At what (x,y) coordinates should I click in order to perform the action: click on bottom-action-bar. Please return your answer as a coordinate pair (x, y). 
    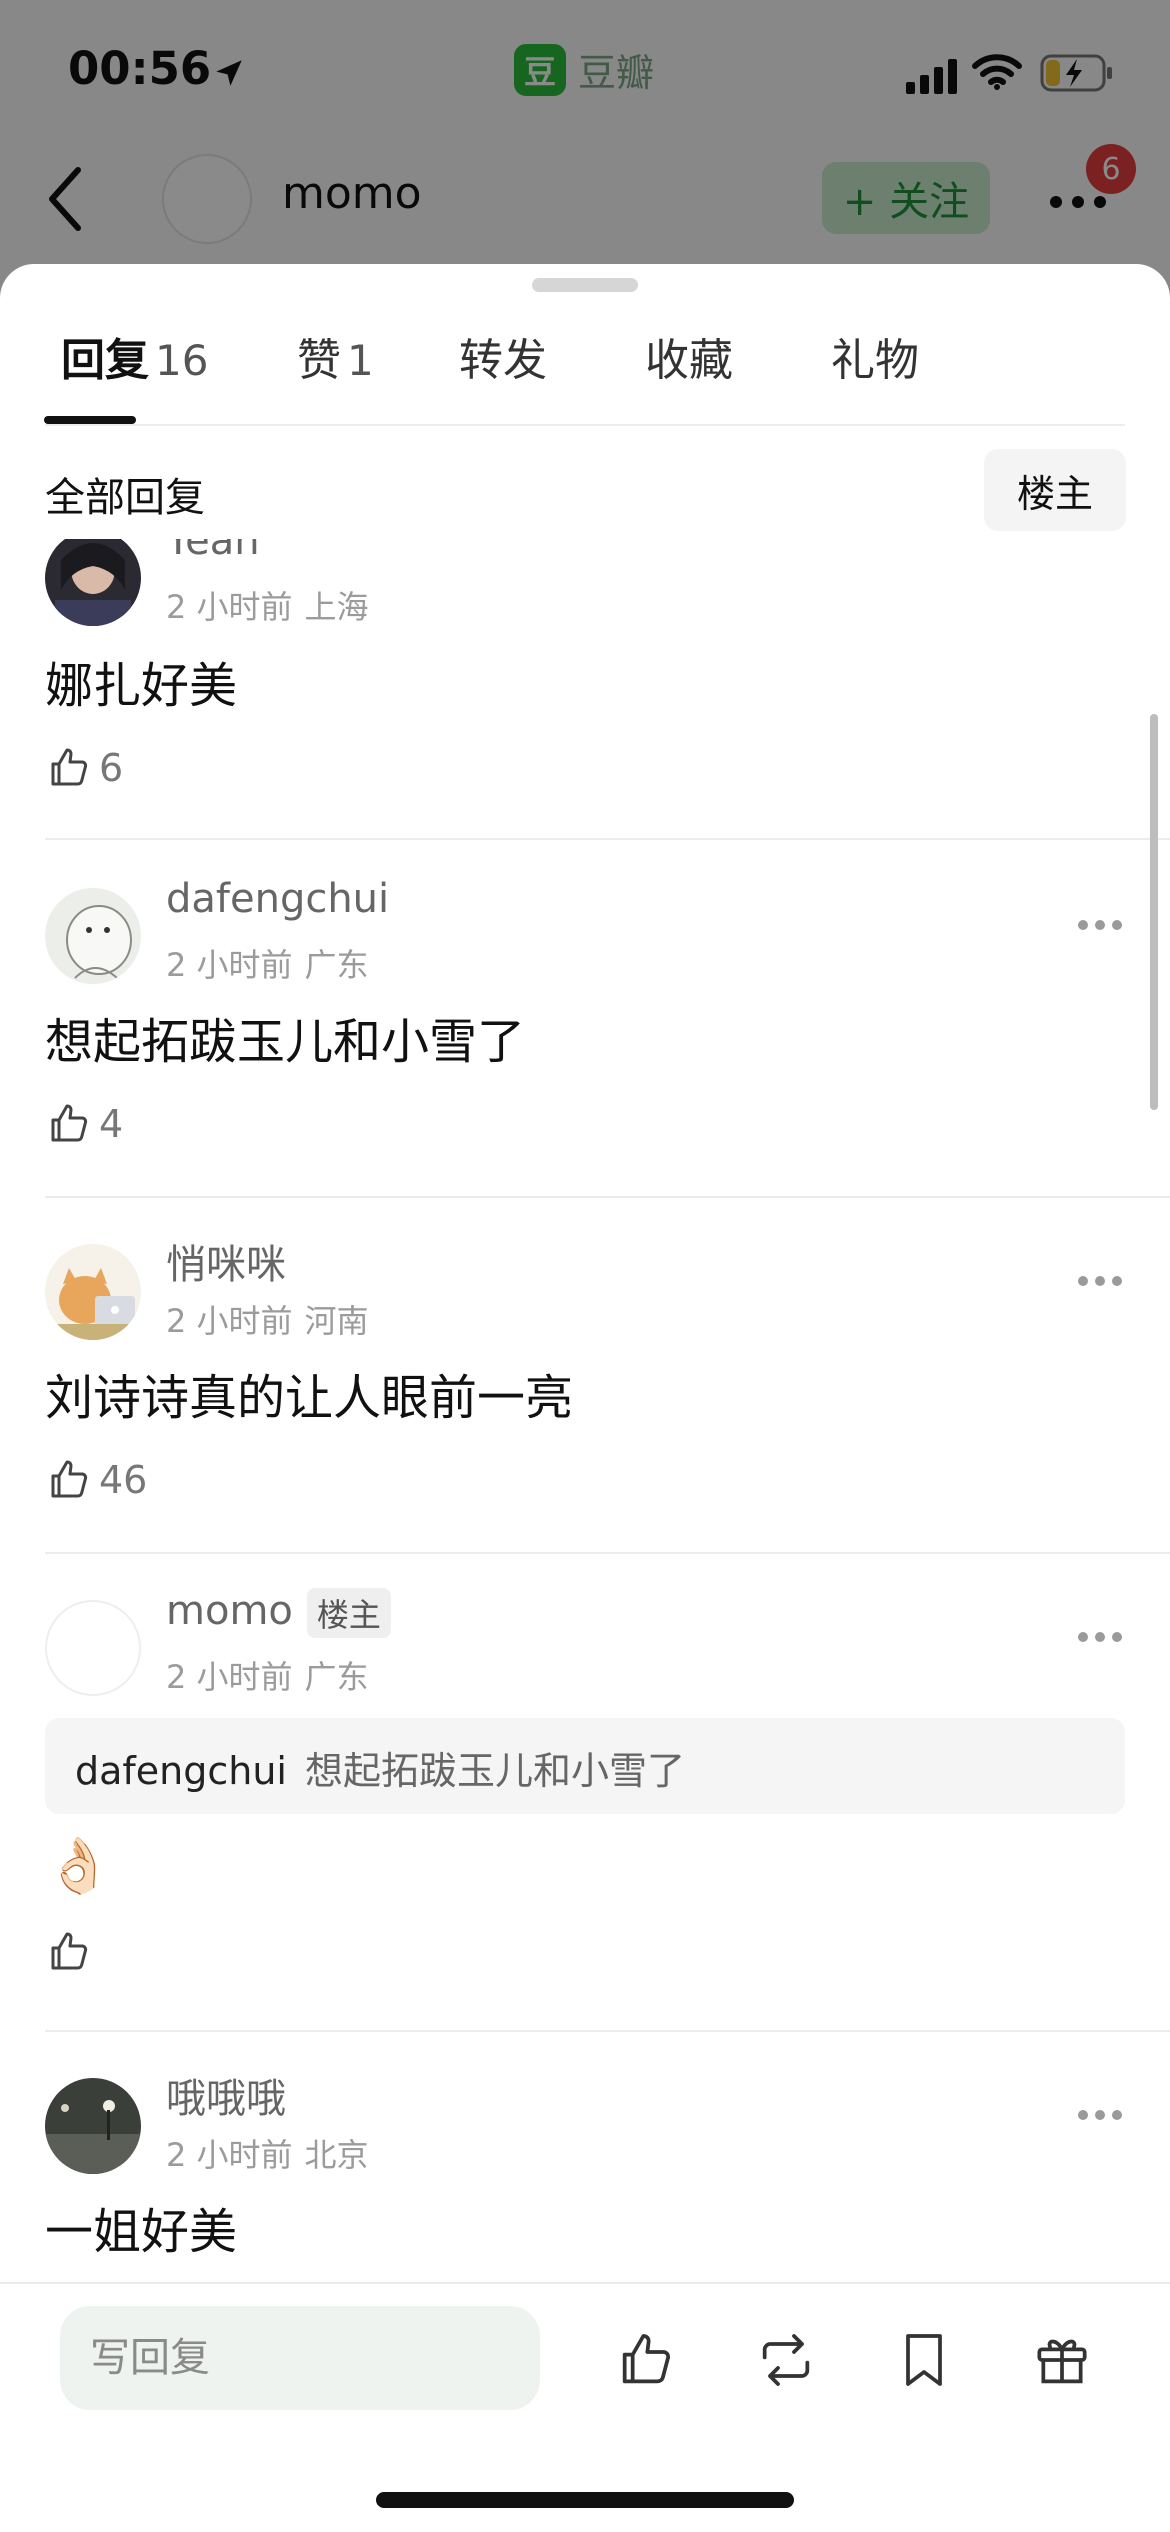
    Looking at the image, I should click on (585, 2407).